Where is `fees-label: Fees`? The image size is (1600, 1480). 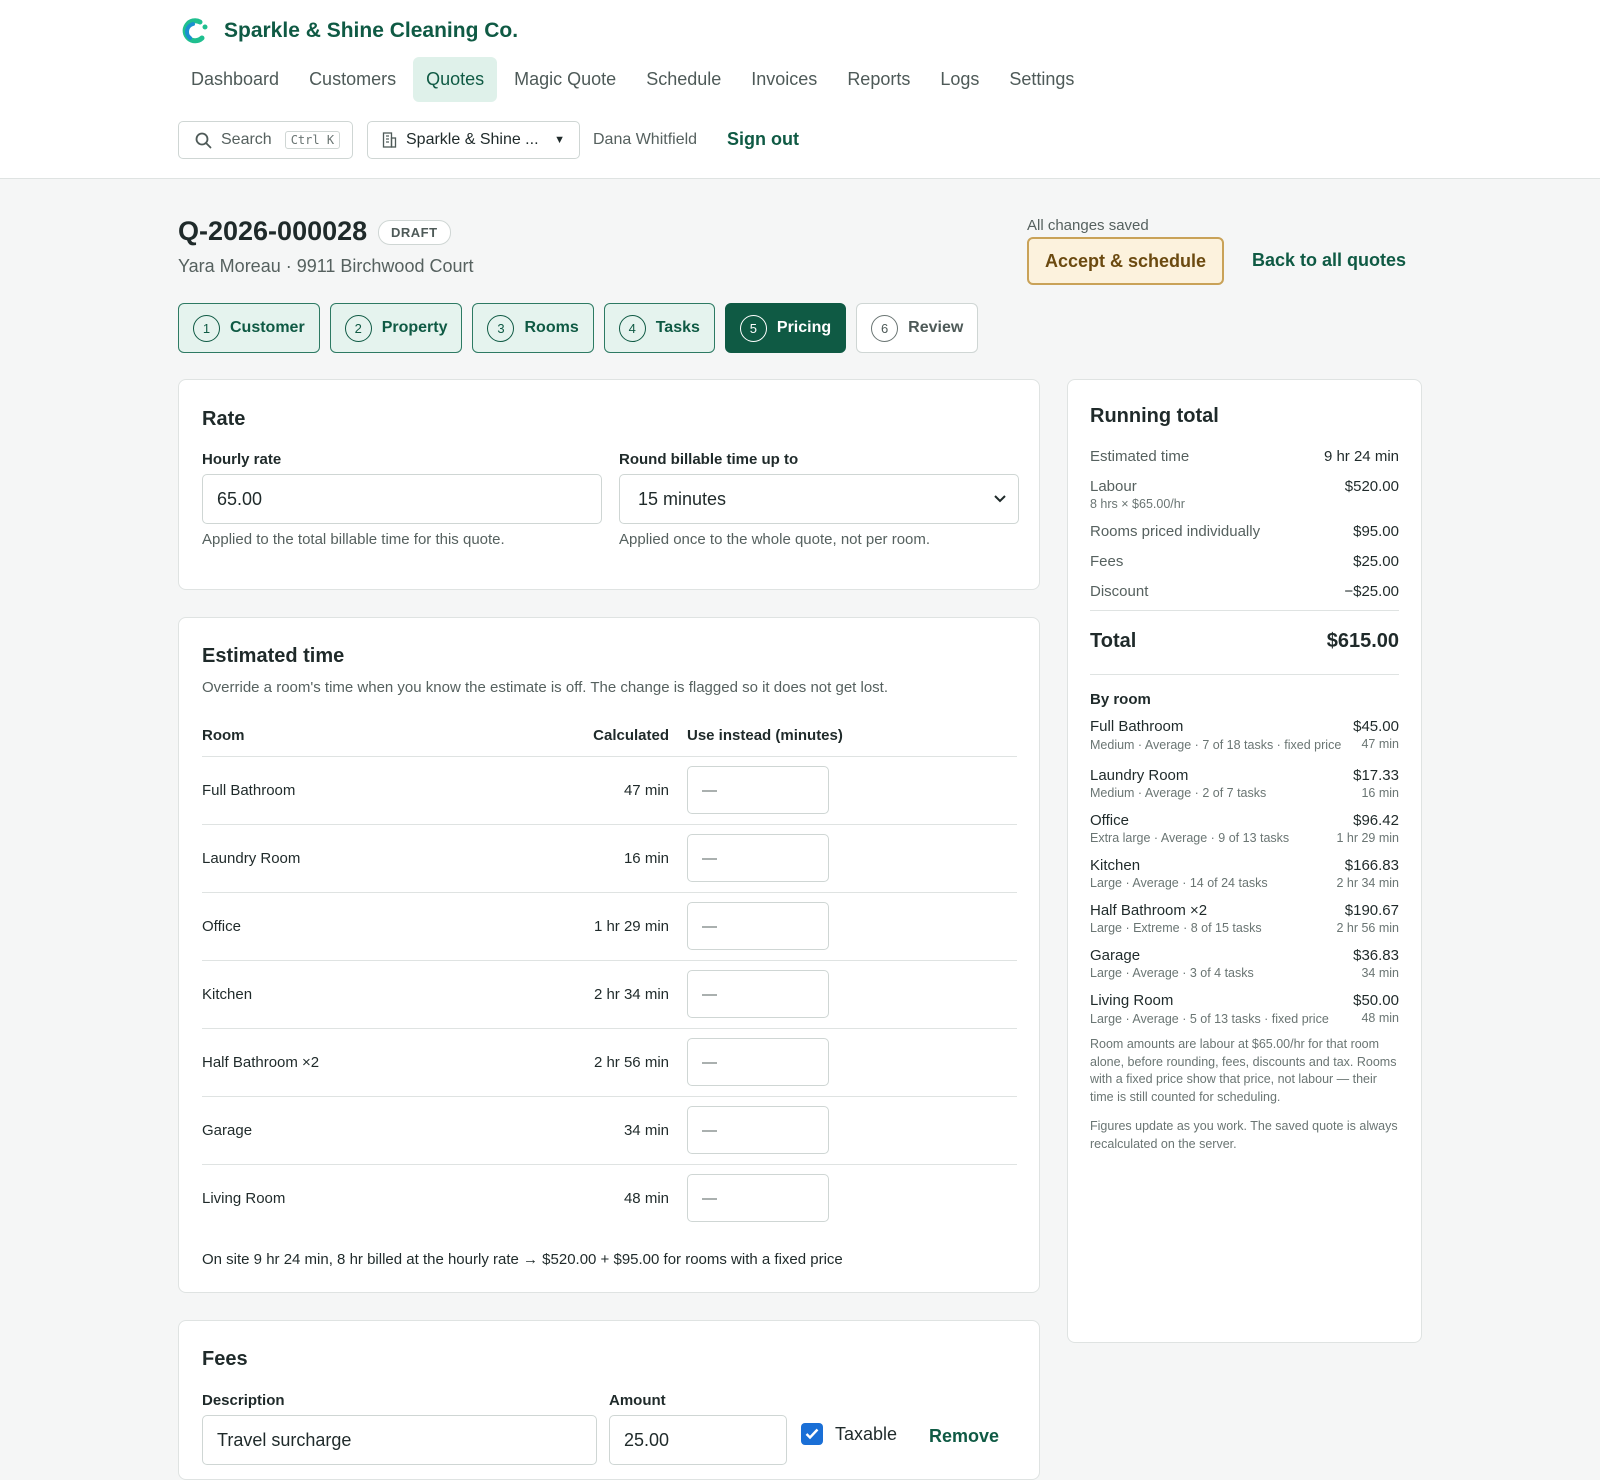 fees-label: Fees is located at coordinates (1107, 561).